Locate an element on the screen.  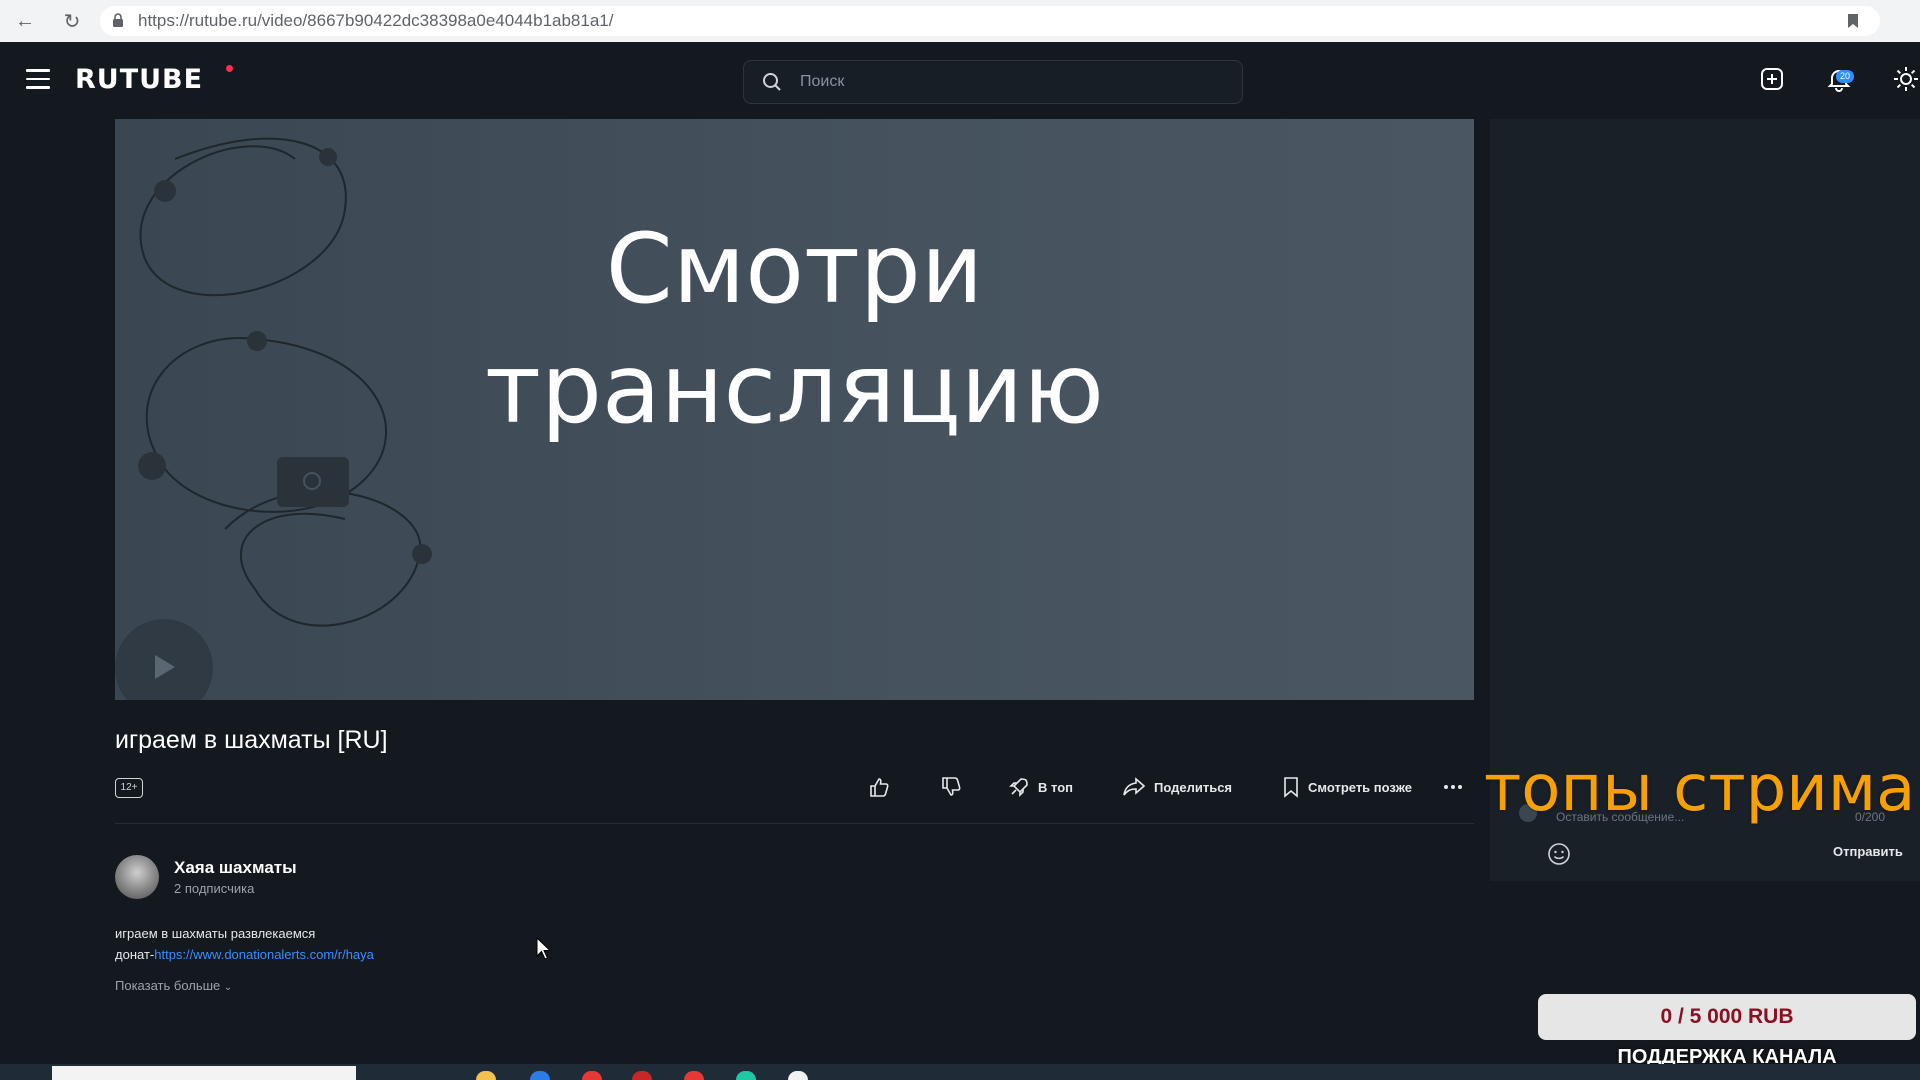
dislike-button is located at coordinates (951, 787).